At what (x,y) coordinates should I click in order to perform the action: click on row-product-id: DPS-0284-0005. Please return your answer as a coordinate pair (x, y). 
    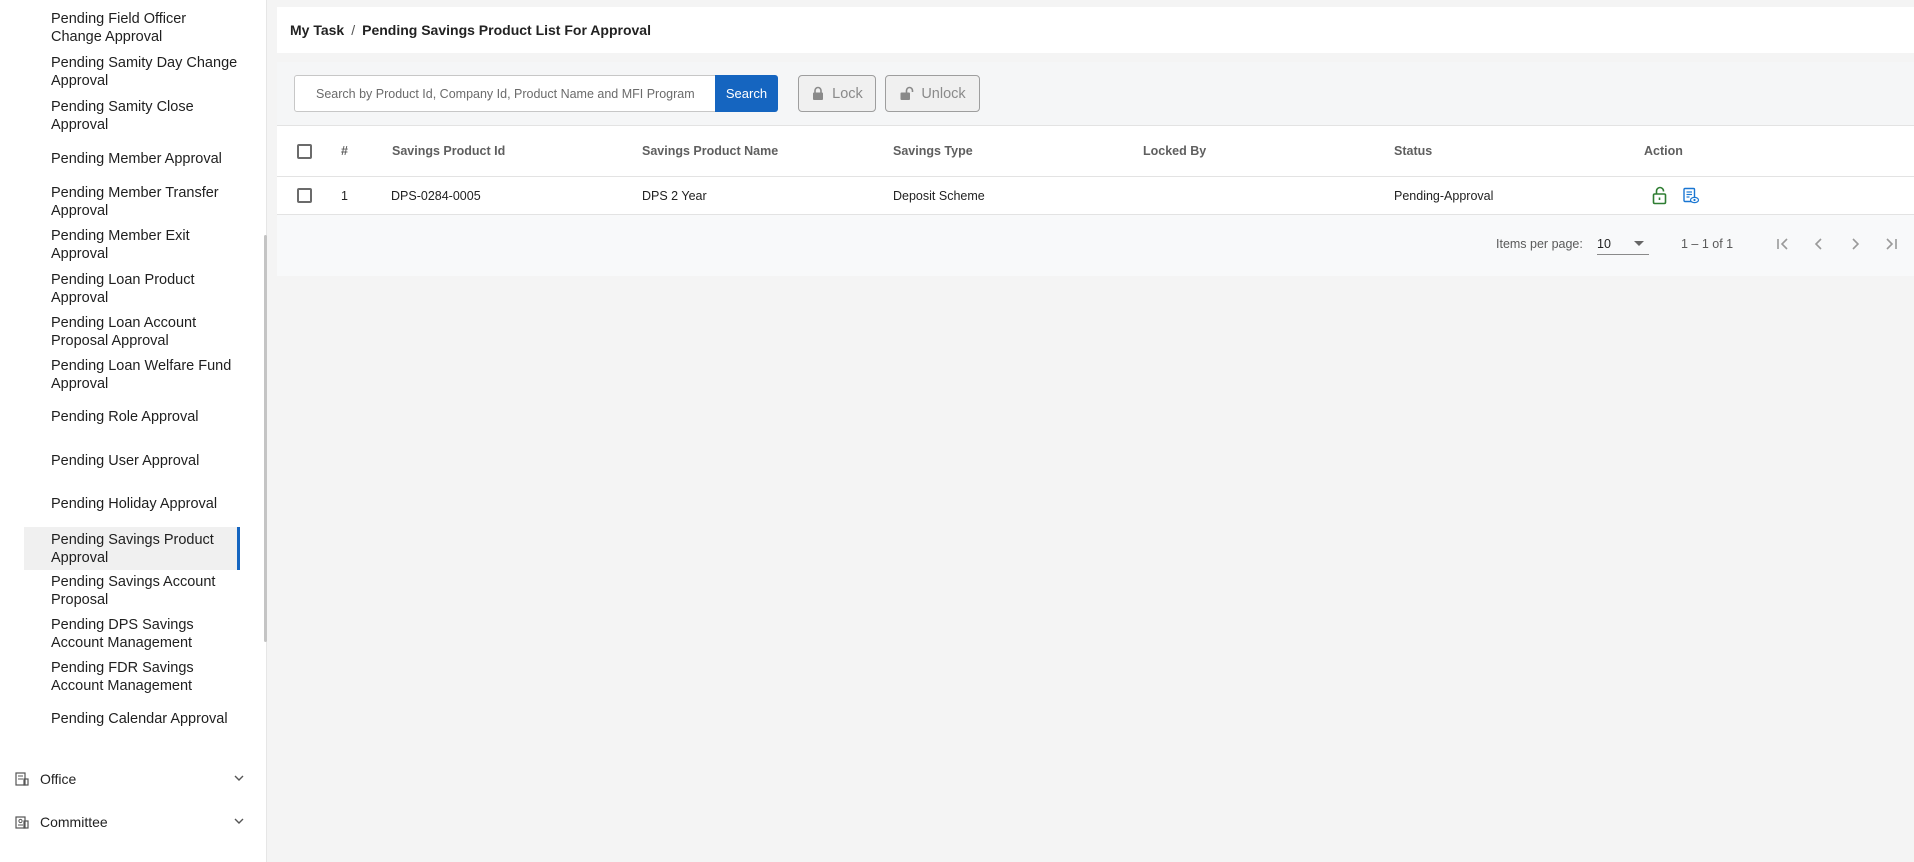
    Looking at the image, I should click on (436, 195).